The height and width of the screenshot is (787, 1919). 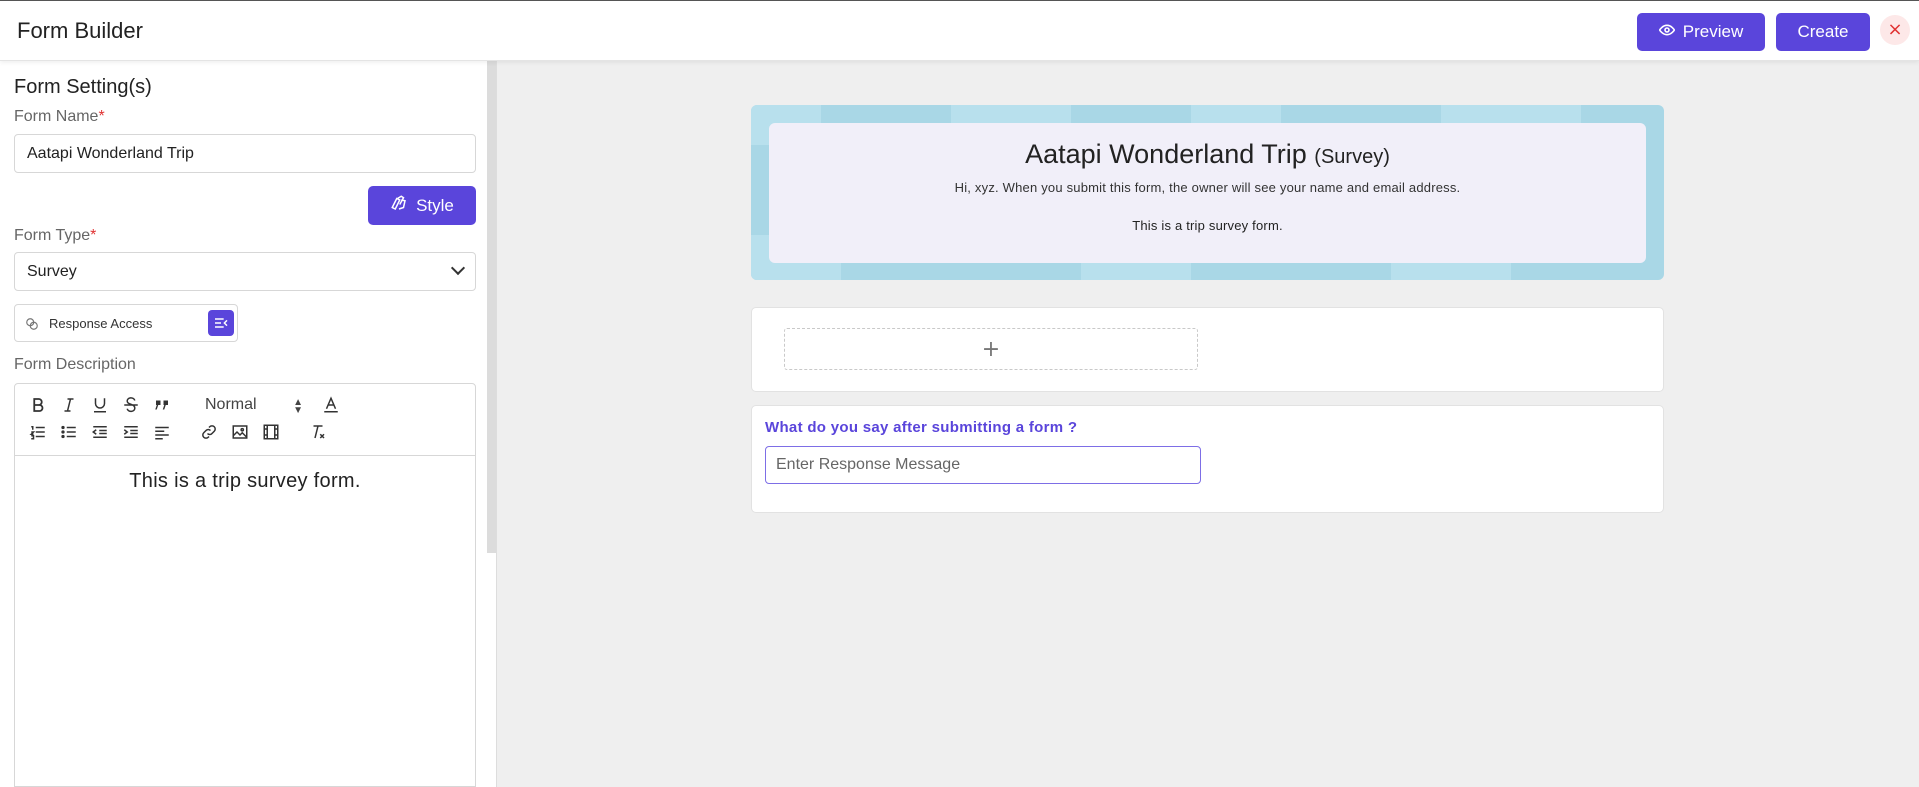 I want to click on add-question-button: +, so click(x=991, y=349).